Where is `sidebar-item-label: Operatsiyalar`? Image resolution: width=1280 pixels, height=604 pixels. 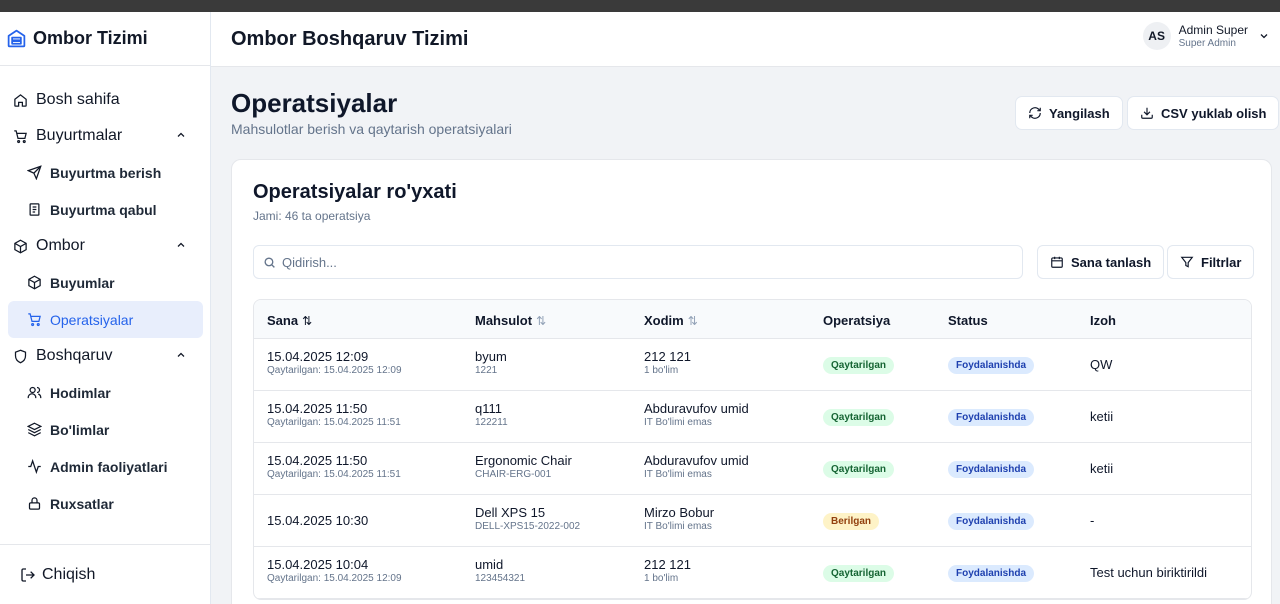
sidebar-item-label: Operatsiyalar is located at coordinates (92, 319).